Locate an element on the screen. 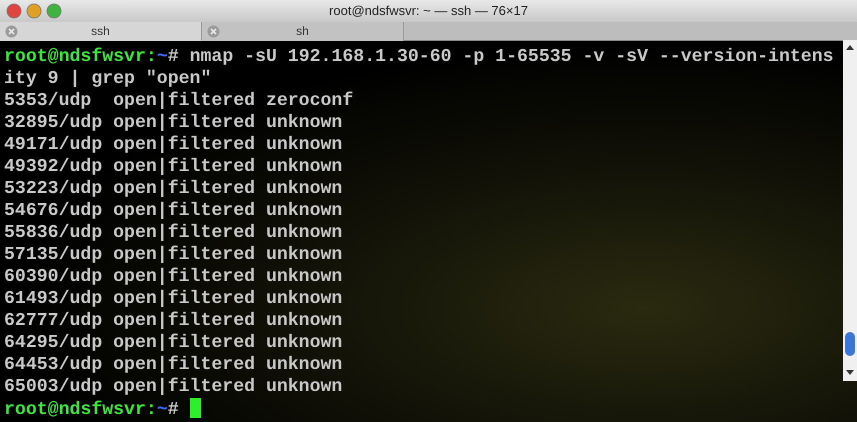 This screenshot has height=422, width=857. output-line: ity 9 | grep "open" is located at coordinates (108, 79).